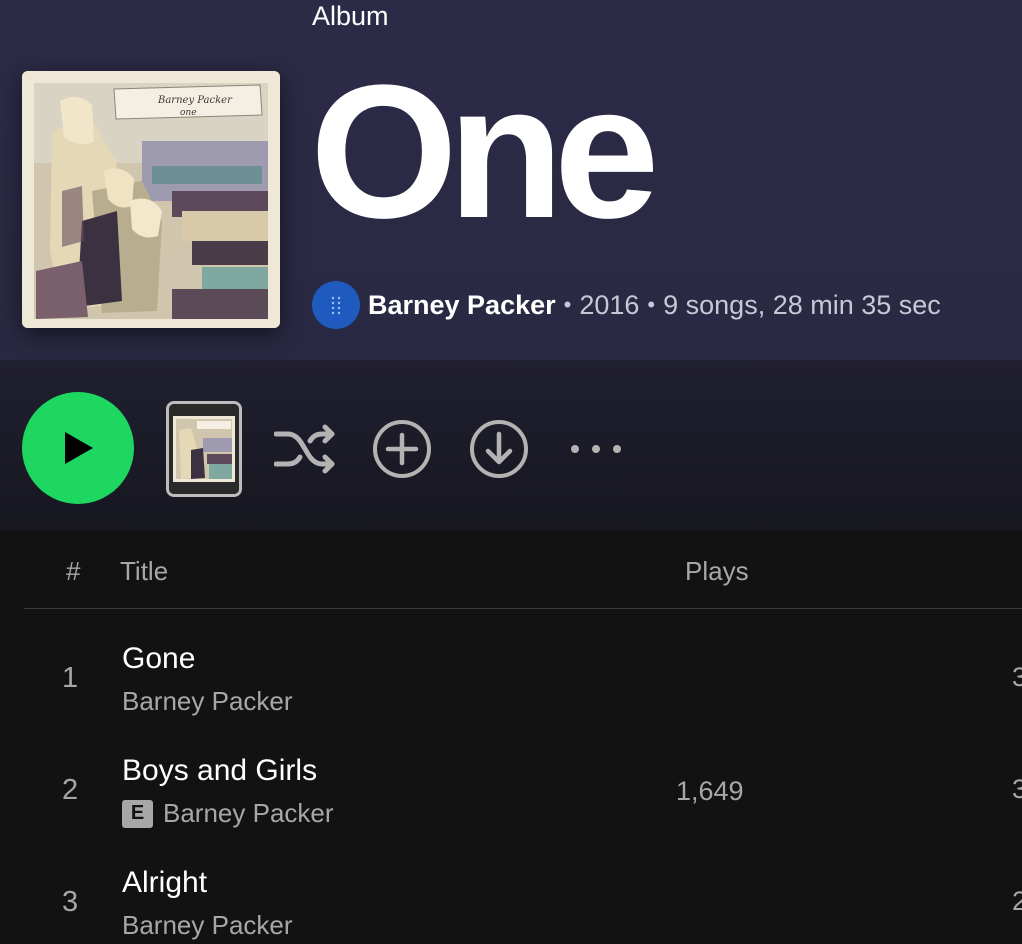 The height and width of the screenshot is (944, 1022). Describe the element at coordinates (158, 659) in the screenshot. I see `track-title: Gone` at that location.